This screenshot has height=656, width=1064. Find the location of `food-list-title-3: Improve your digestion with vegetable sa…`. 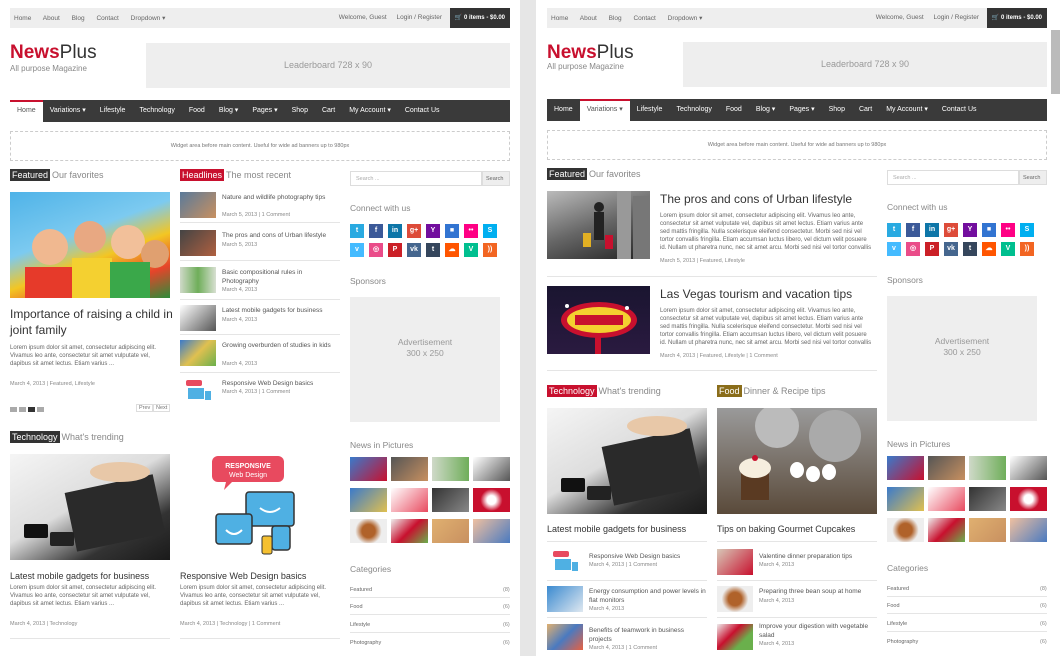

food-list-title-3: Improve your digestion with vegetable sa… is located at coordinates (818, 631).